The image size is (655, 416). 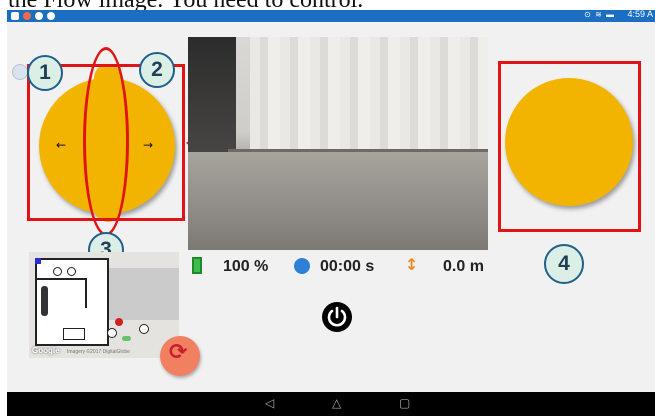 What do you see at coordinates (197, 265) in the screenshot?
I see `battery-icon` at bounding box center [197, 265].